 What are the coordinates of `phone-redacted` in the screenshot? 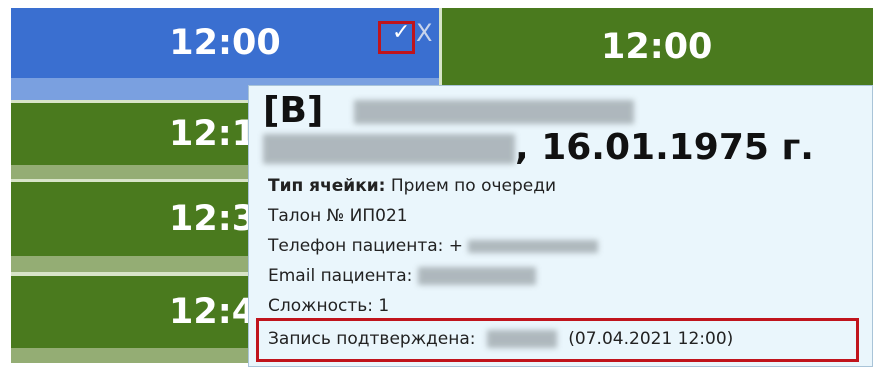 It's located at (533, 246).